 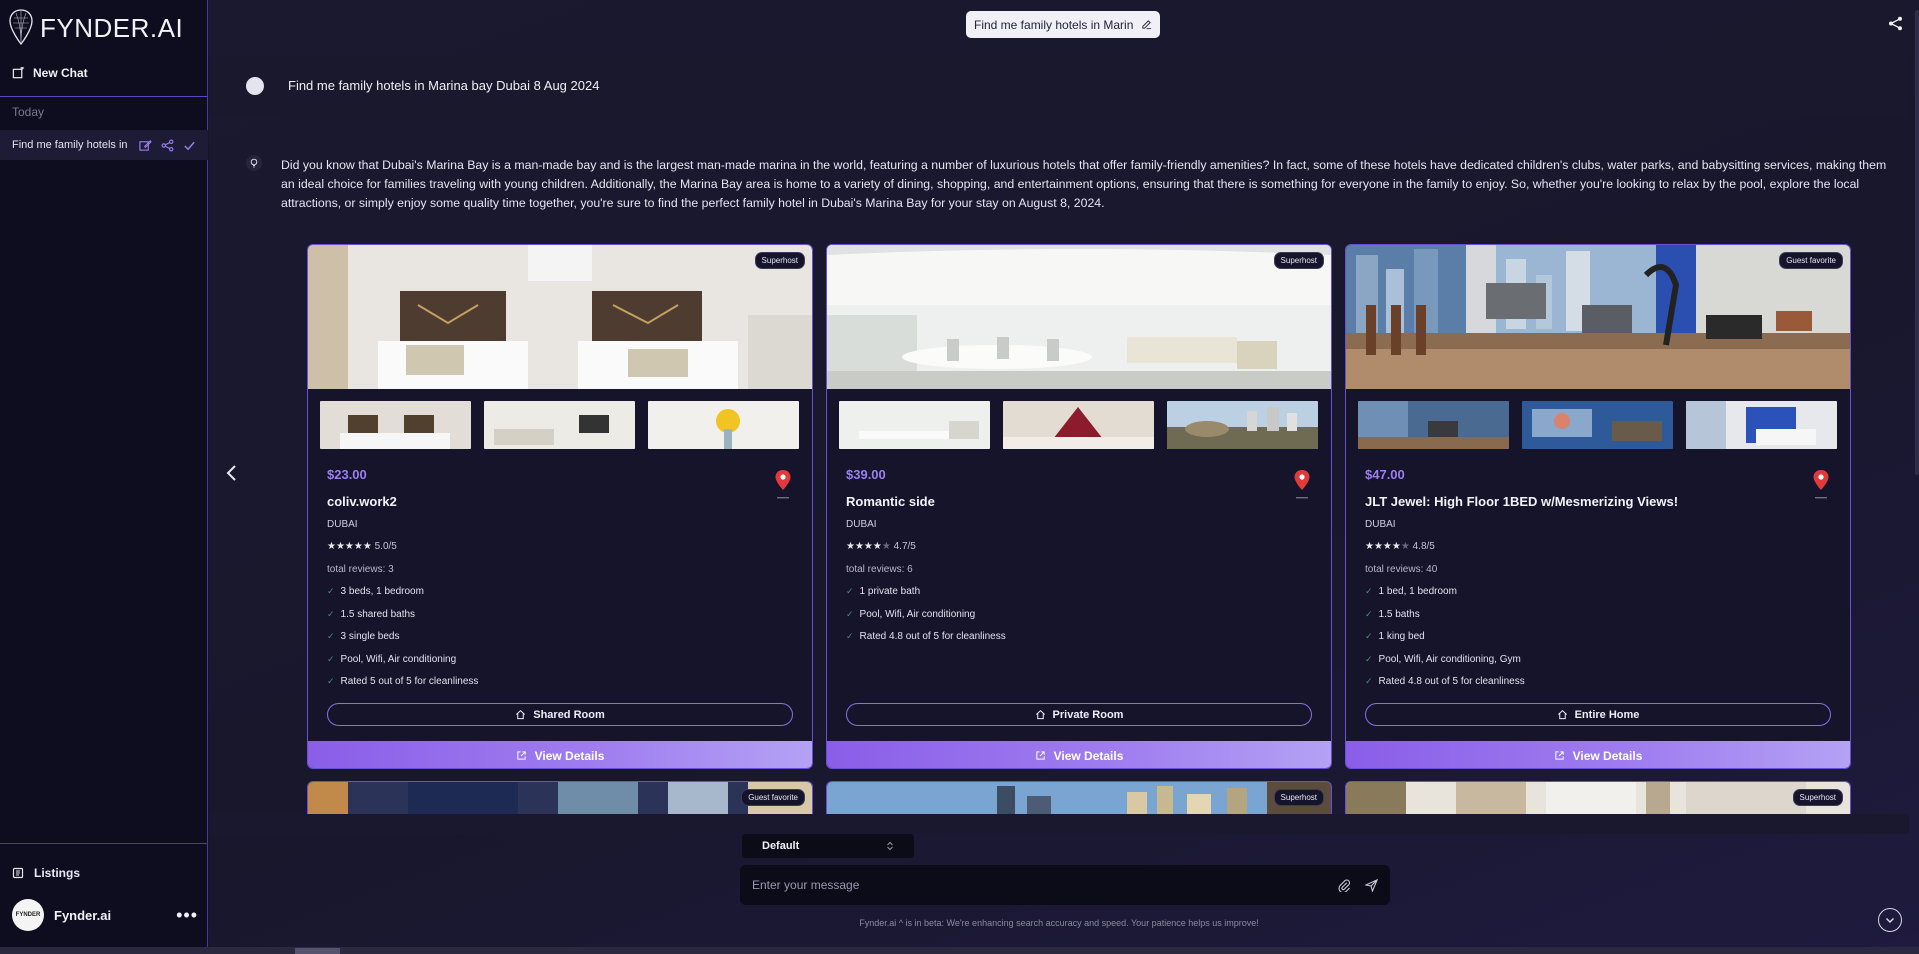 I want to click on message-composer, so click(x=1065, y=885).